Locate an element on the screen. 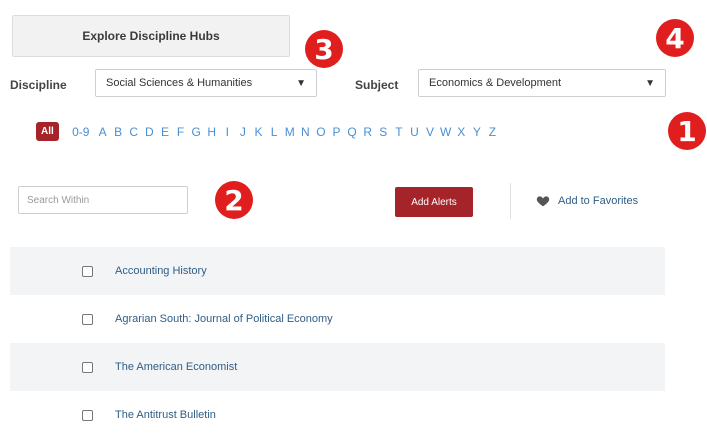  discipline-select: Social Sciences & Humanities ▼ is located at coordinates (206, 83).